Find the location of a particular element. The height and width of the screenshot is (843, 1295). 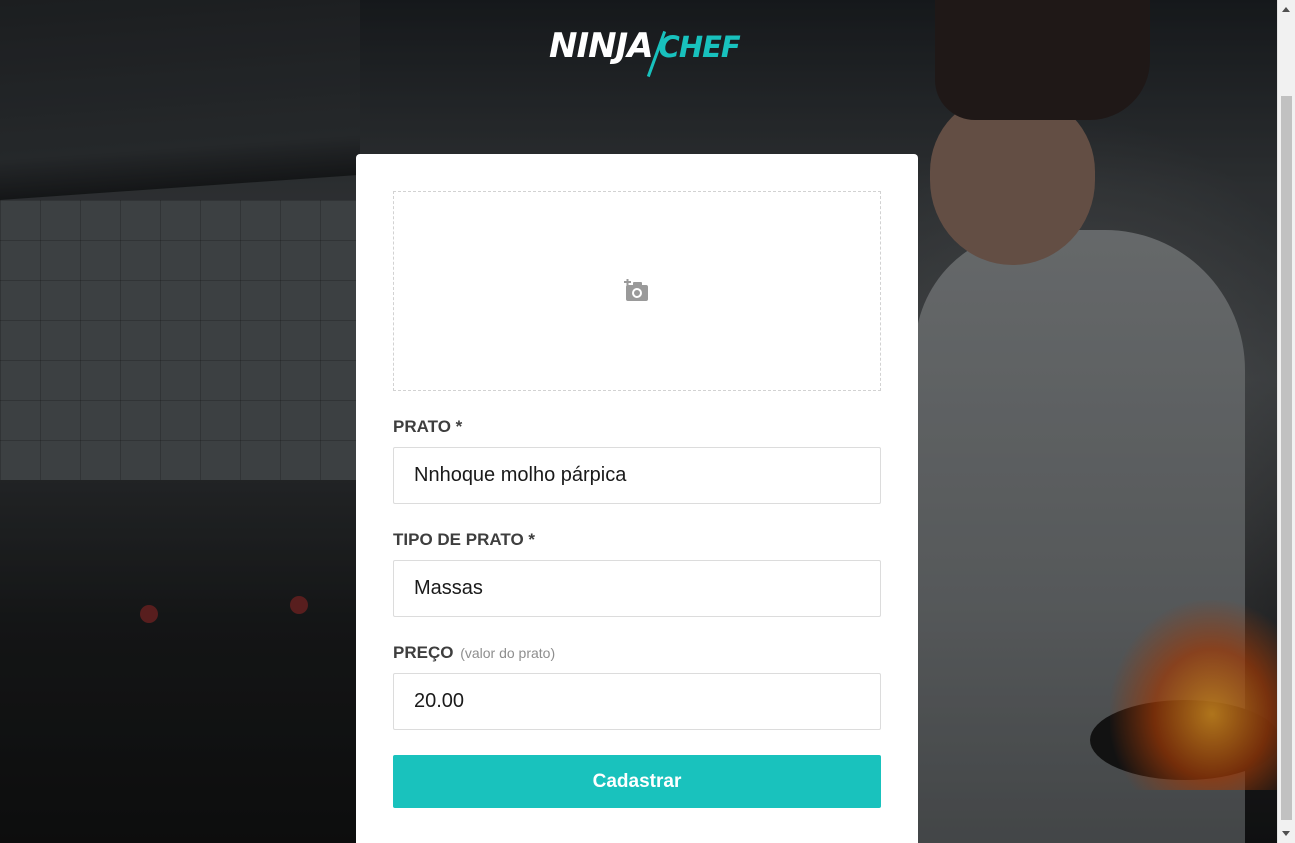

image-upload-dropzone is located at coordinates (637, 291).